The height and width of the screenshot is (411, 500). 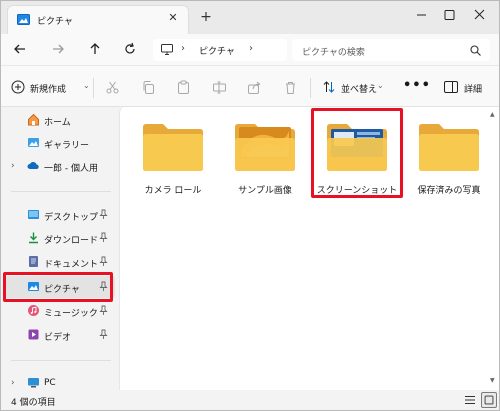 I want to click on command-bar: 新規作成 ⌄ 並べ替え ⌄ ••• 詳細, so click(x=250, y=86).